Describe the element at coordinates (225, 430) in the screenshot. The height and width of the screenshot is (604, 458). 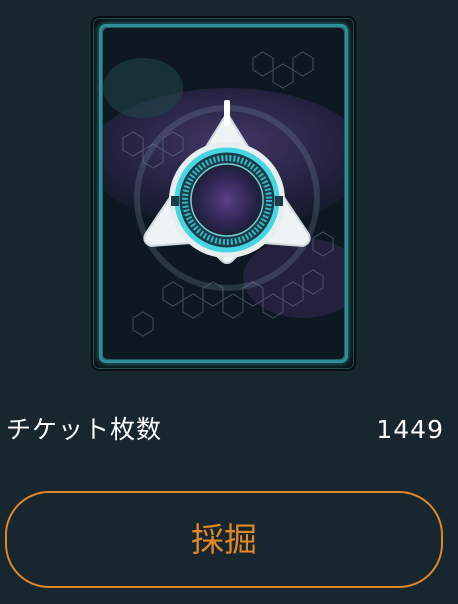
I see `ticket-count-row: チケット枚数 1449` at that location.